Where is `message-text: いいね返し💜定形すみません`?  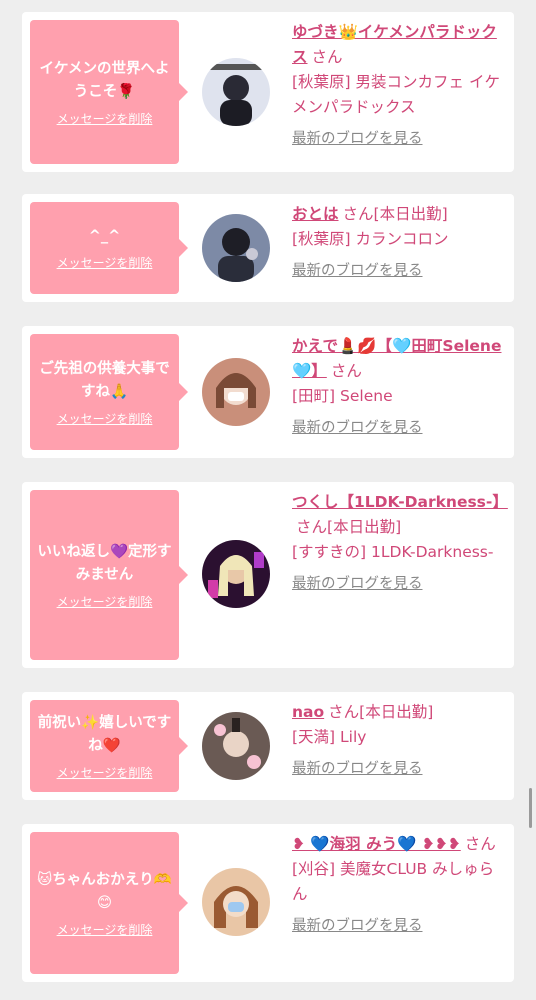
message-text: いいね返し💜定形すみません is located at coordinates (104, 563).